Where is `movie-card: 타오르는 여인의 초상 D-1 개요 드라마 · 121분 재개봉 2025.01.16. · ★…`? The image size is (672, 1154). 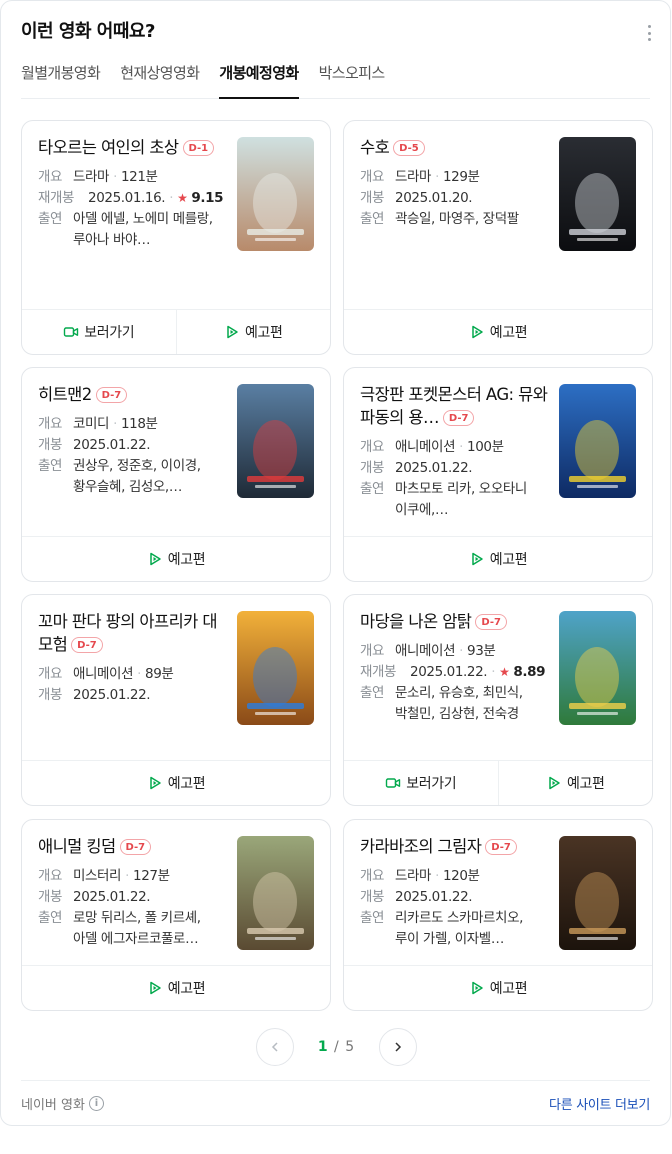 movie-card: 타오르는 여인의 초상 D-1 개요 드라마 · 121분 재개봉 2025.01.16. · ★… is located at coordinates (176, 237).